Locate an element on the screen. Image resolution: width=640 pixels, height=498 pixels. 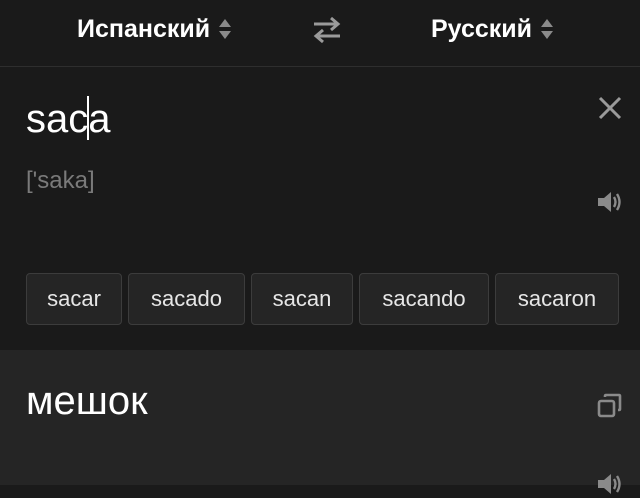
query-text-after-caret: a is located at coordinates (99, 119).